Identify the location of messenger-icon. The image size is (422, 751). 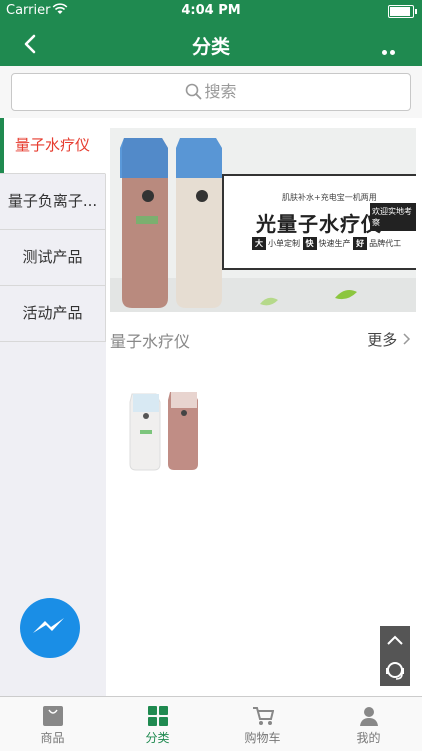
(48, 625).